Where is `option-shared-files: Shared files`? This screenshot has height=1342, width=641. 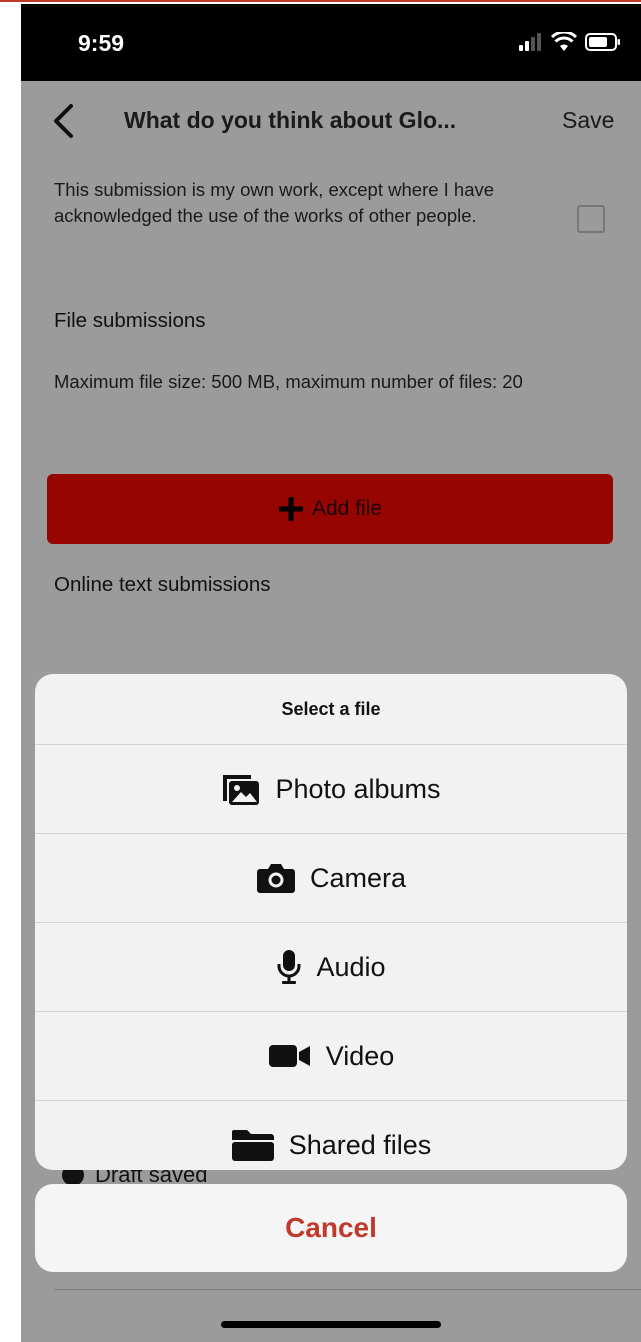 option-shared-files: Shared files is located at coordinates (331, 1135).